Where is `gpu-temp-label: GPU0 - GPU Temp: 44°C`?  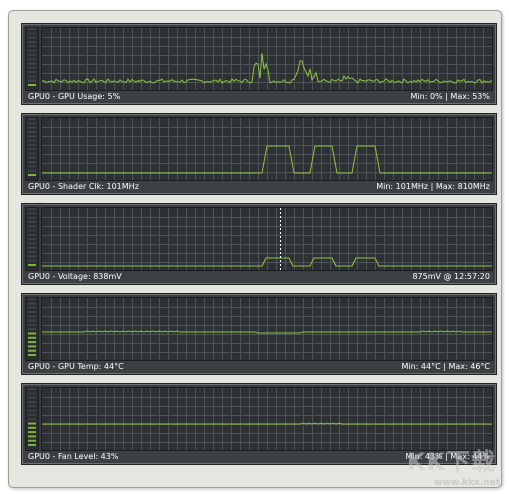 gpu-temp-label: GPU0 - GPU Temp: 44°C is located at coordinates (76, 366).